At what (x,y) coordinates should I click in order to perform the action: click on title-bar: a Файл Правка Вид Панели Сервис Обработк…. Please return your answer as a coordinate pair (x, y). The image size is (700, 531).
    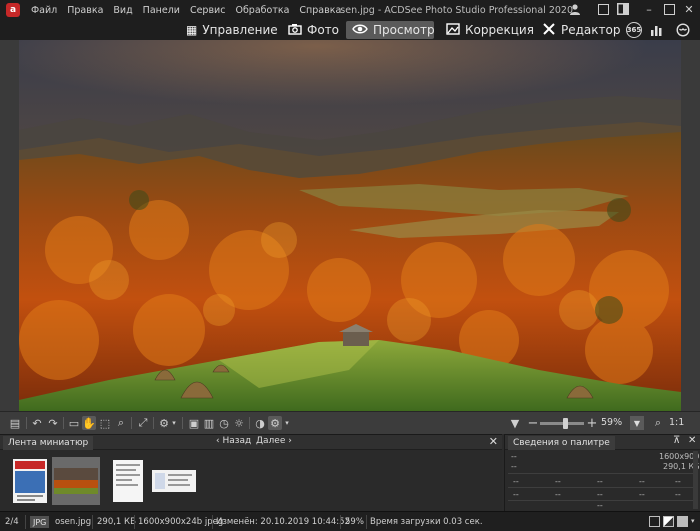
    Looking at the image, I should click on (350, 10).